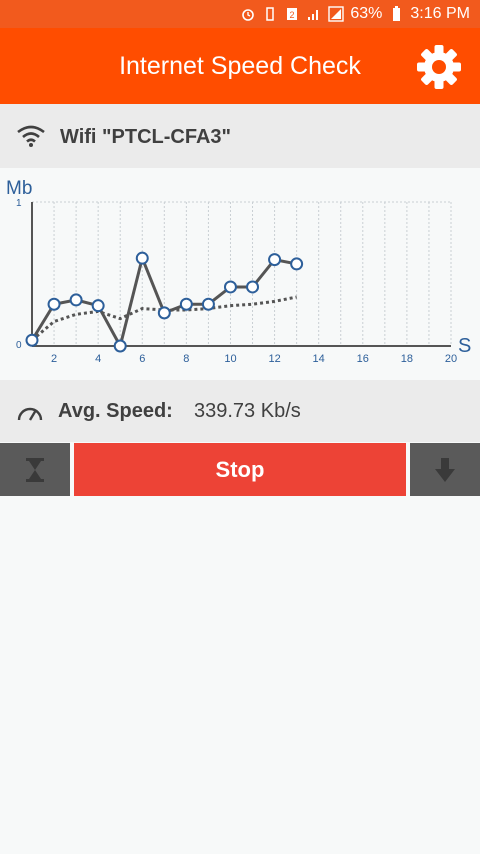 Image resolution: width=480 pixels, height=854 pixels. I want to click on y-tick-label-1: 1, so click(19, 203).